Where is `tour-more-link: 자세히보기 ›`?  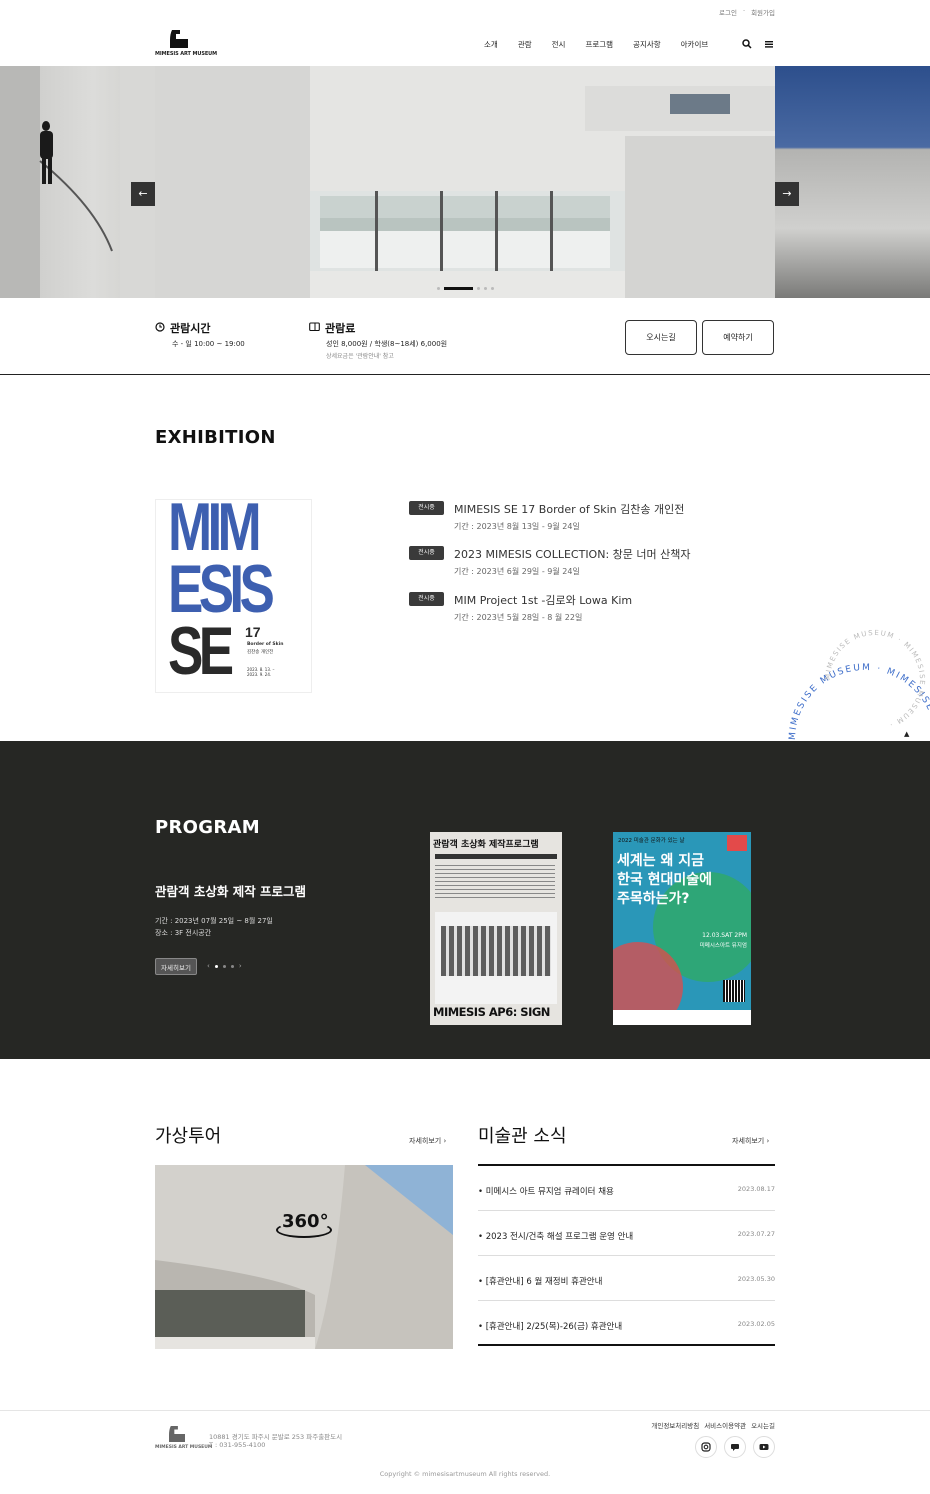
tour-more-link: 자세히보기 › is located at coordinates (427, 1141).